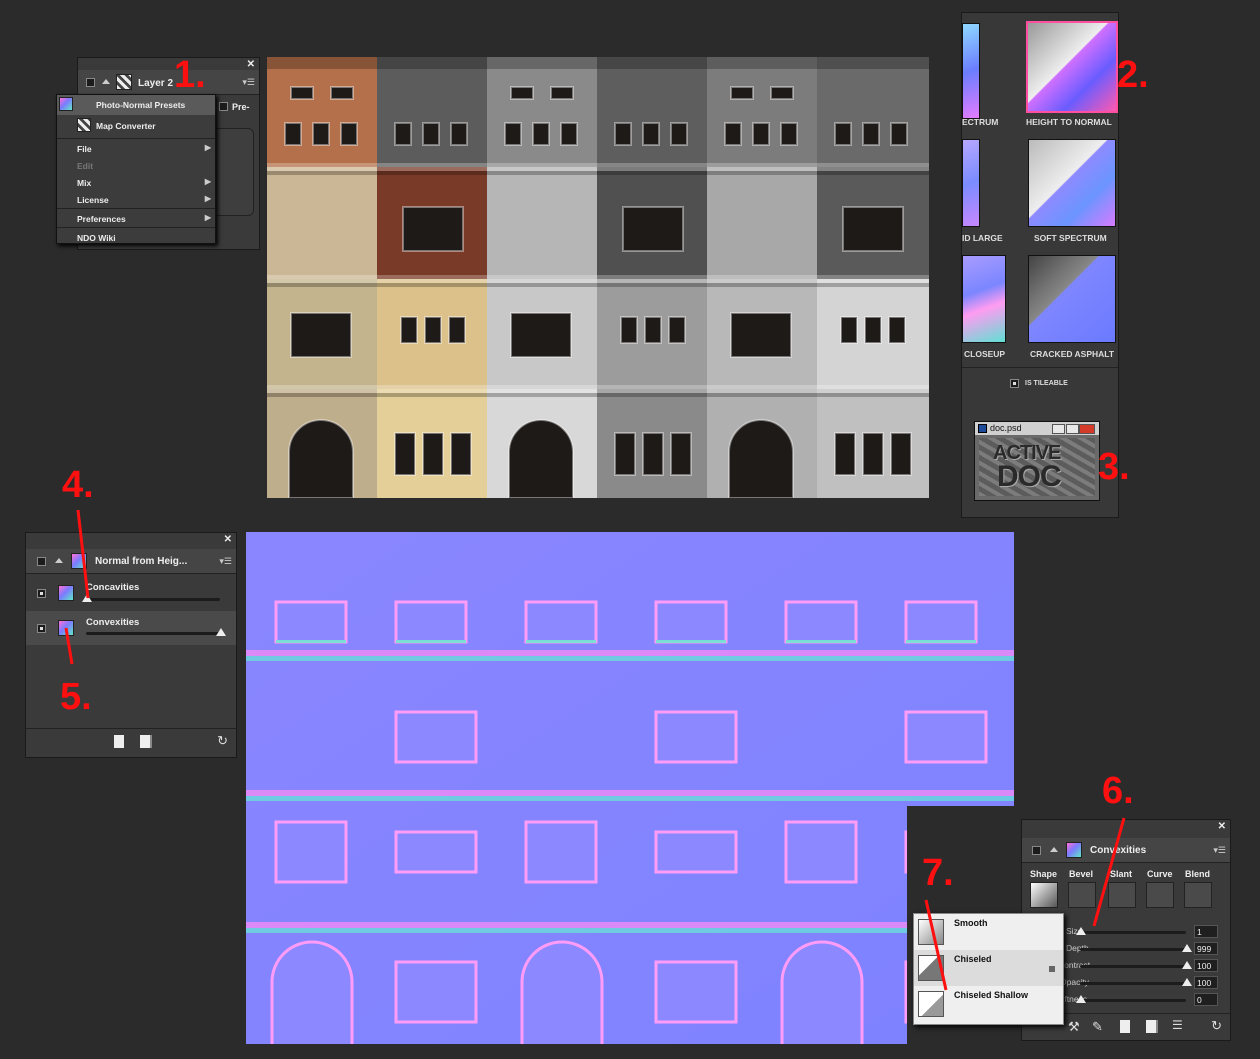 The width and height of the screenshot is (1260, 1059). I want to click on opacity-slider-track, so click(1133, 983).